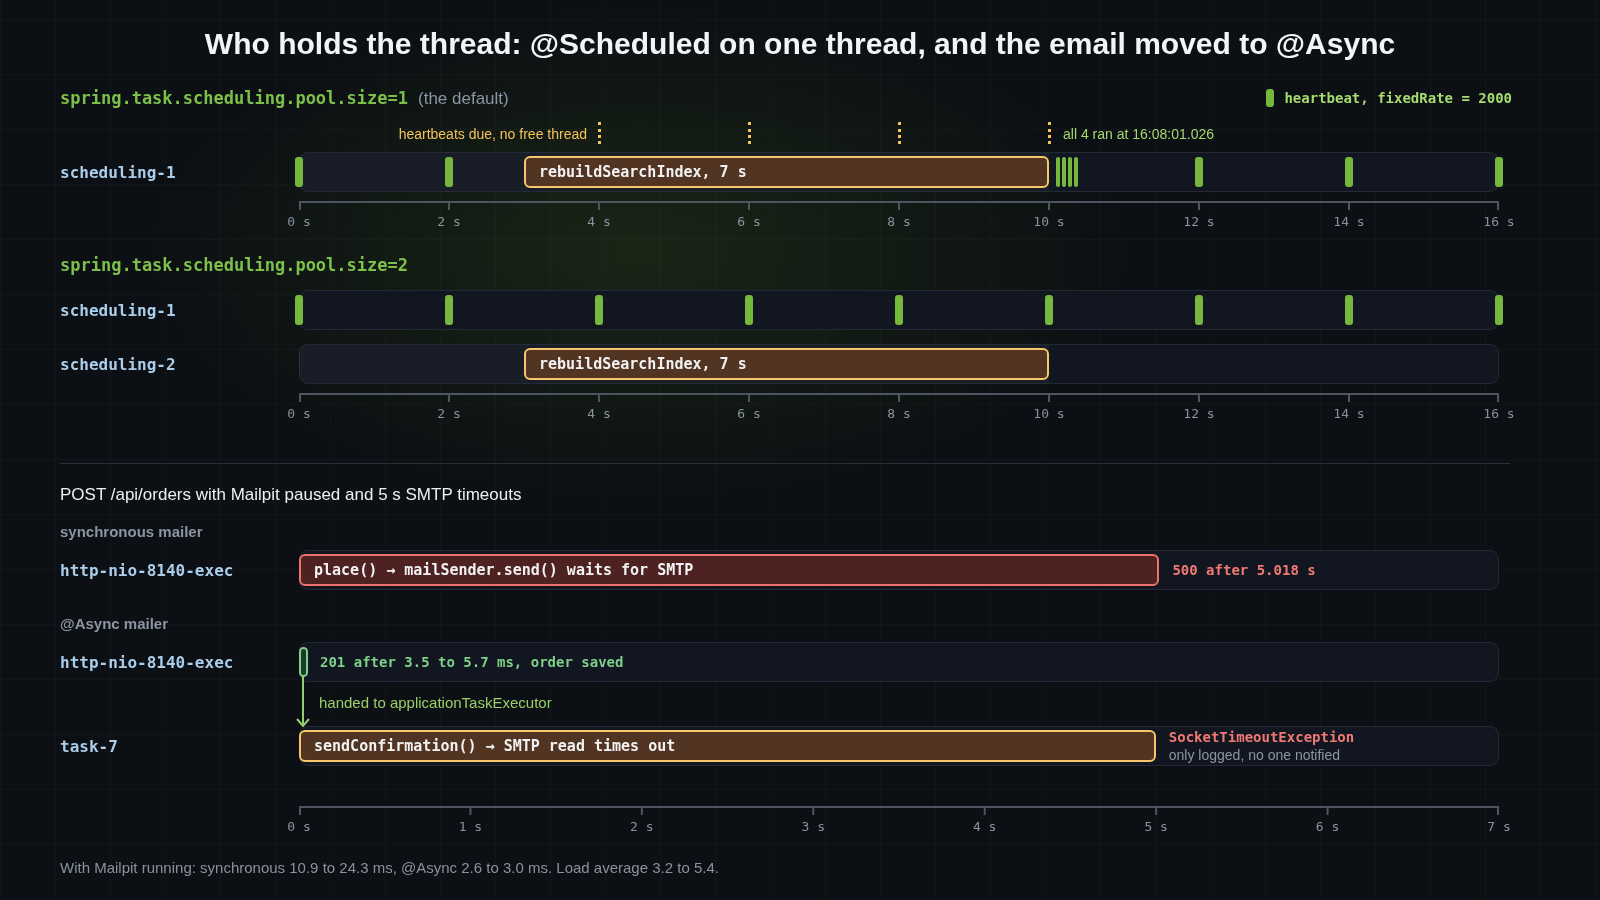 The width and height of the screenshot is (1600, 900). What do you see at coordinates (727, 746) in the screenshot?
I see `task-bar: sendConfirmation() → SMTP read times out` at bounding box center [727, 746].